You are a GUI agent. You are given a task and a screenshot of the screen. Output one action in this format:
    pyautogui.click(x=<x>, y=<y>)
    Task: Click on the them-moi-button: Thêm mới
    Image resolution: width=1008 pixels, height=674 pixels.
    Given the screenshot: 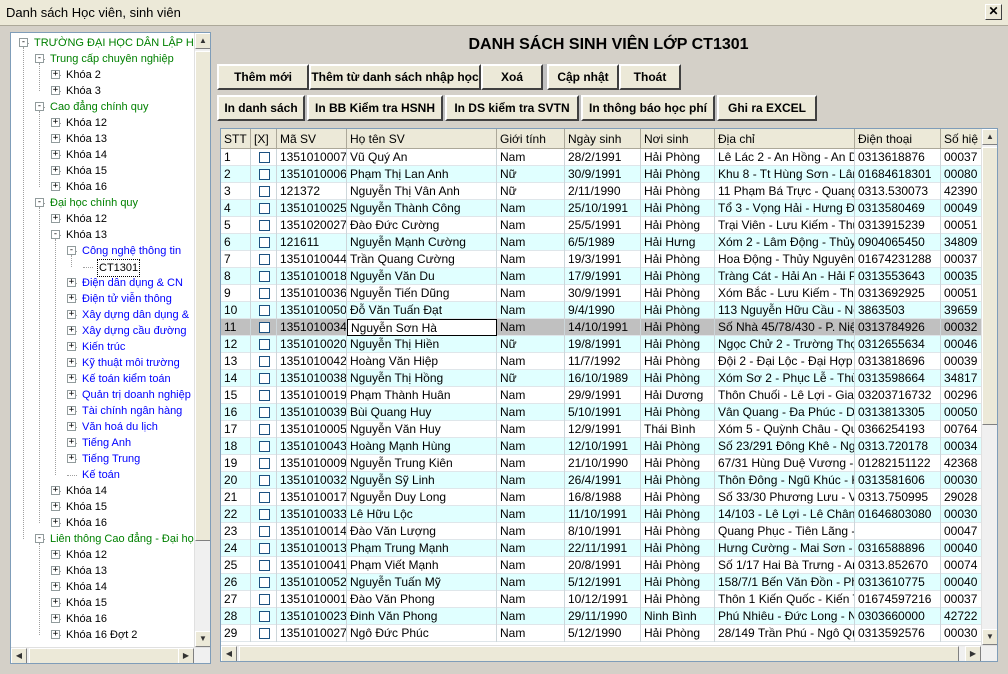 What is the action you would take?
    pyautogui.click(x=263, y=77)
    